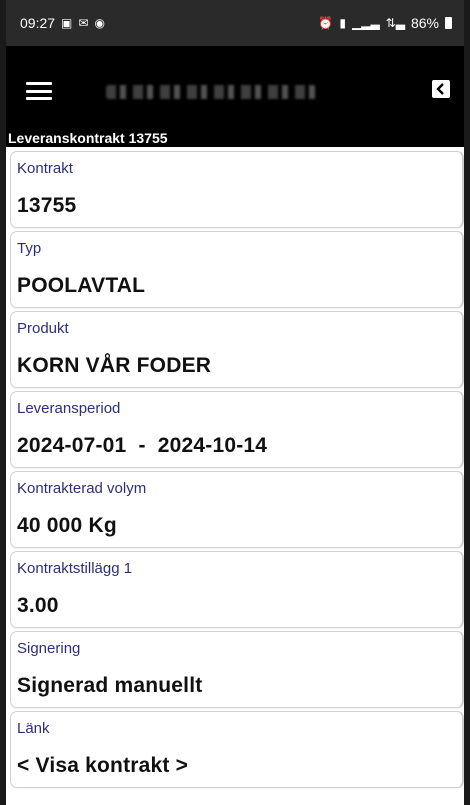 This screenshot has height=805, width=470. I want to click on back-button, so click(441, 89).